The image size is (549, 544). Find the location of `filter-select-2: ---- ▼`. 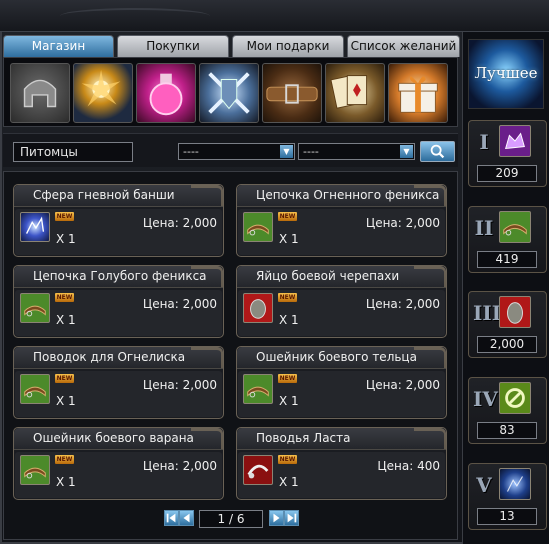

filter-select-2: ---- ▼ is located at coordinates (356, 151).